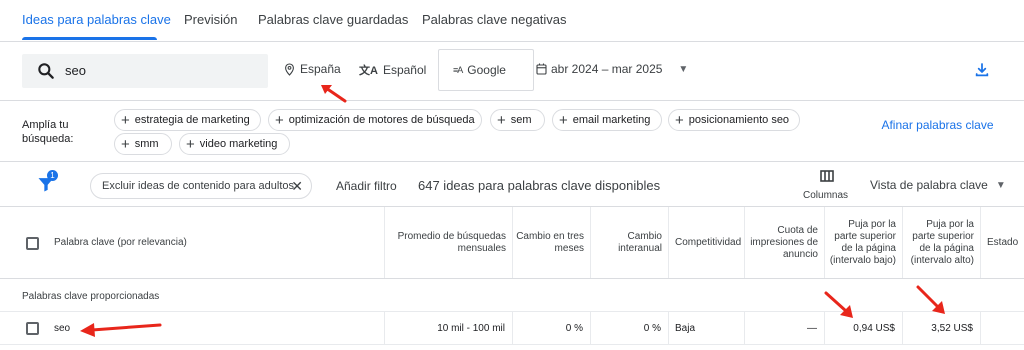  Describe the element at coordinates (32, 243) in the screenshot. I see `select-all-checkbox` at that location.